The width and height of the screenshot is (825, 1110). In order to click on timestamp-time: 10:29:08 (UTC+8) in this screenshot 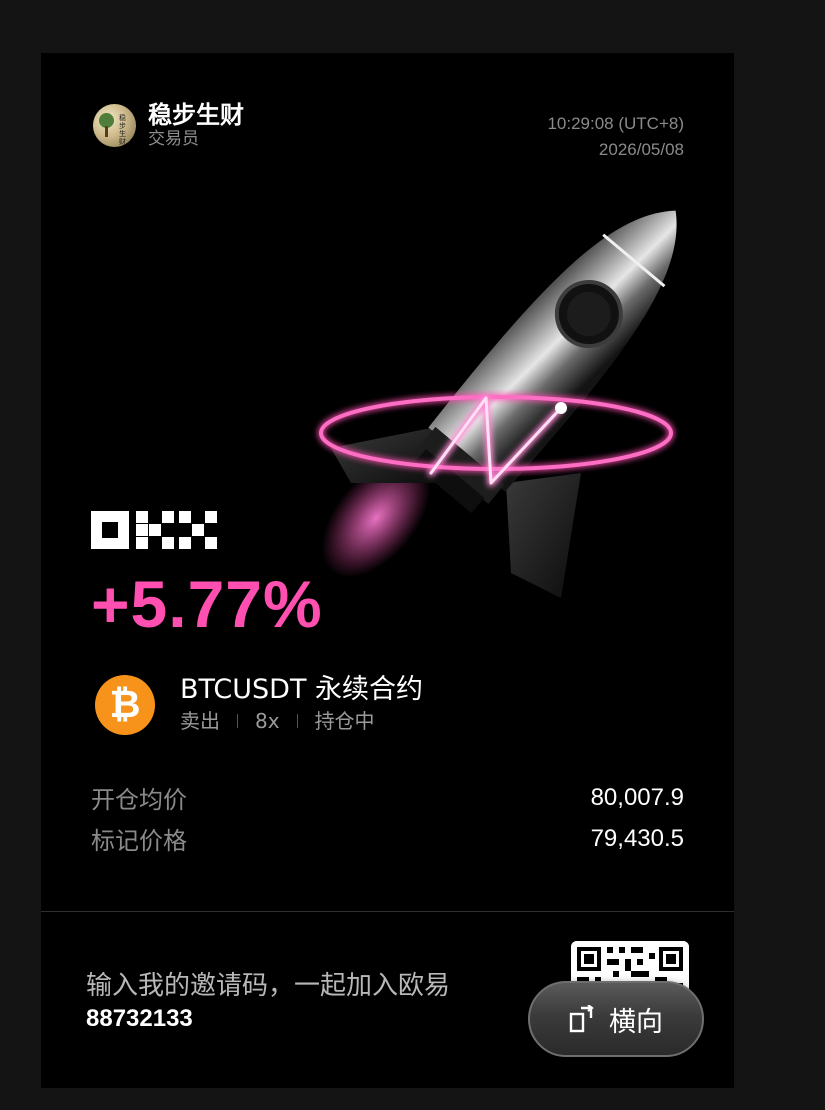, I will do `click(615, 123)`.